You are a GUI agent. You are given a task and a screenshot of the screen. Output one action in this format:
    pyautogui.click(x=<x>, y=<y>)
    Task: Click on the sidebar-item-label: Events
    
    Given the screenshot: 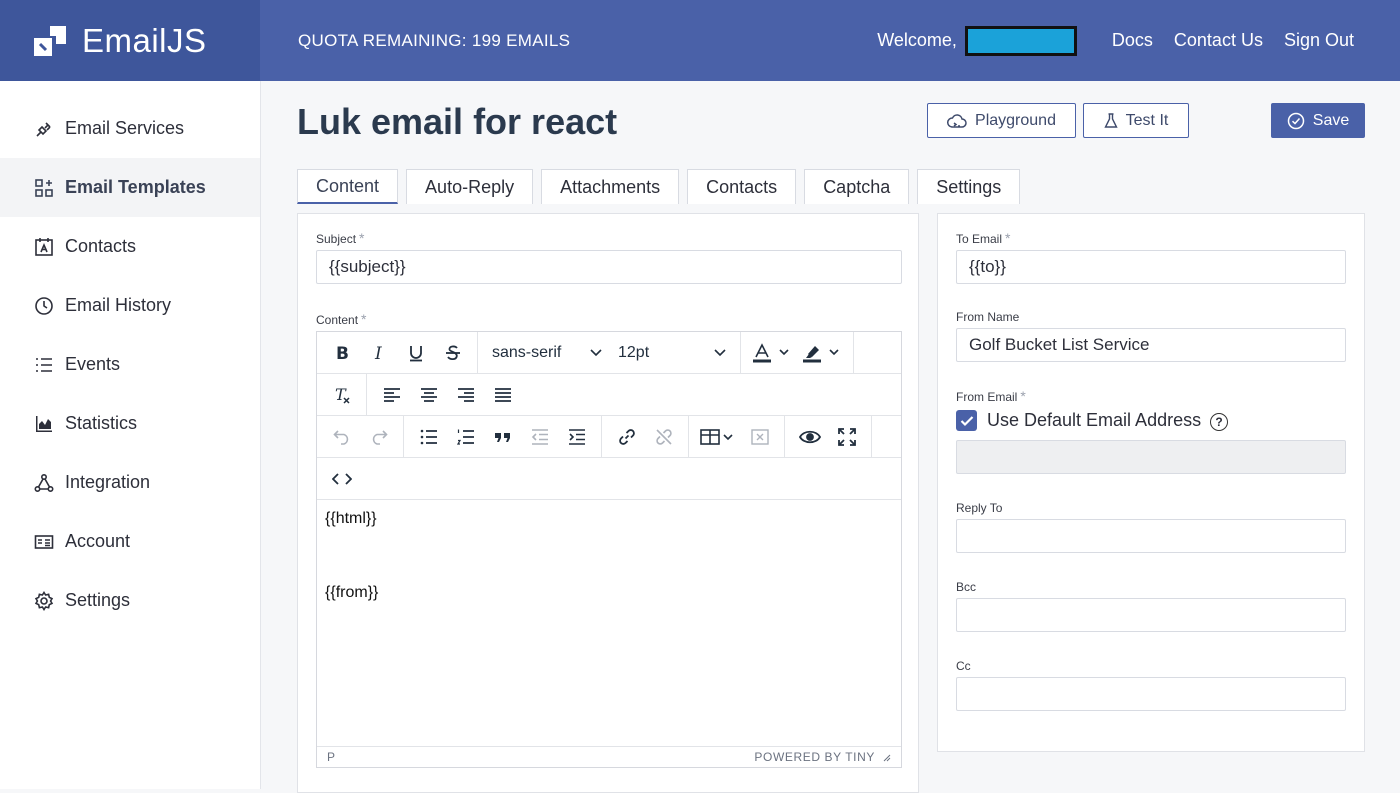 What is the action you would take?
    pyautogui.click(x=92, y=364)
    